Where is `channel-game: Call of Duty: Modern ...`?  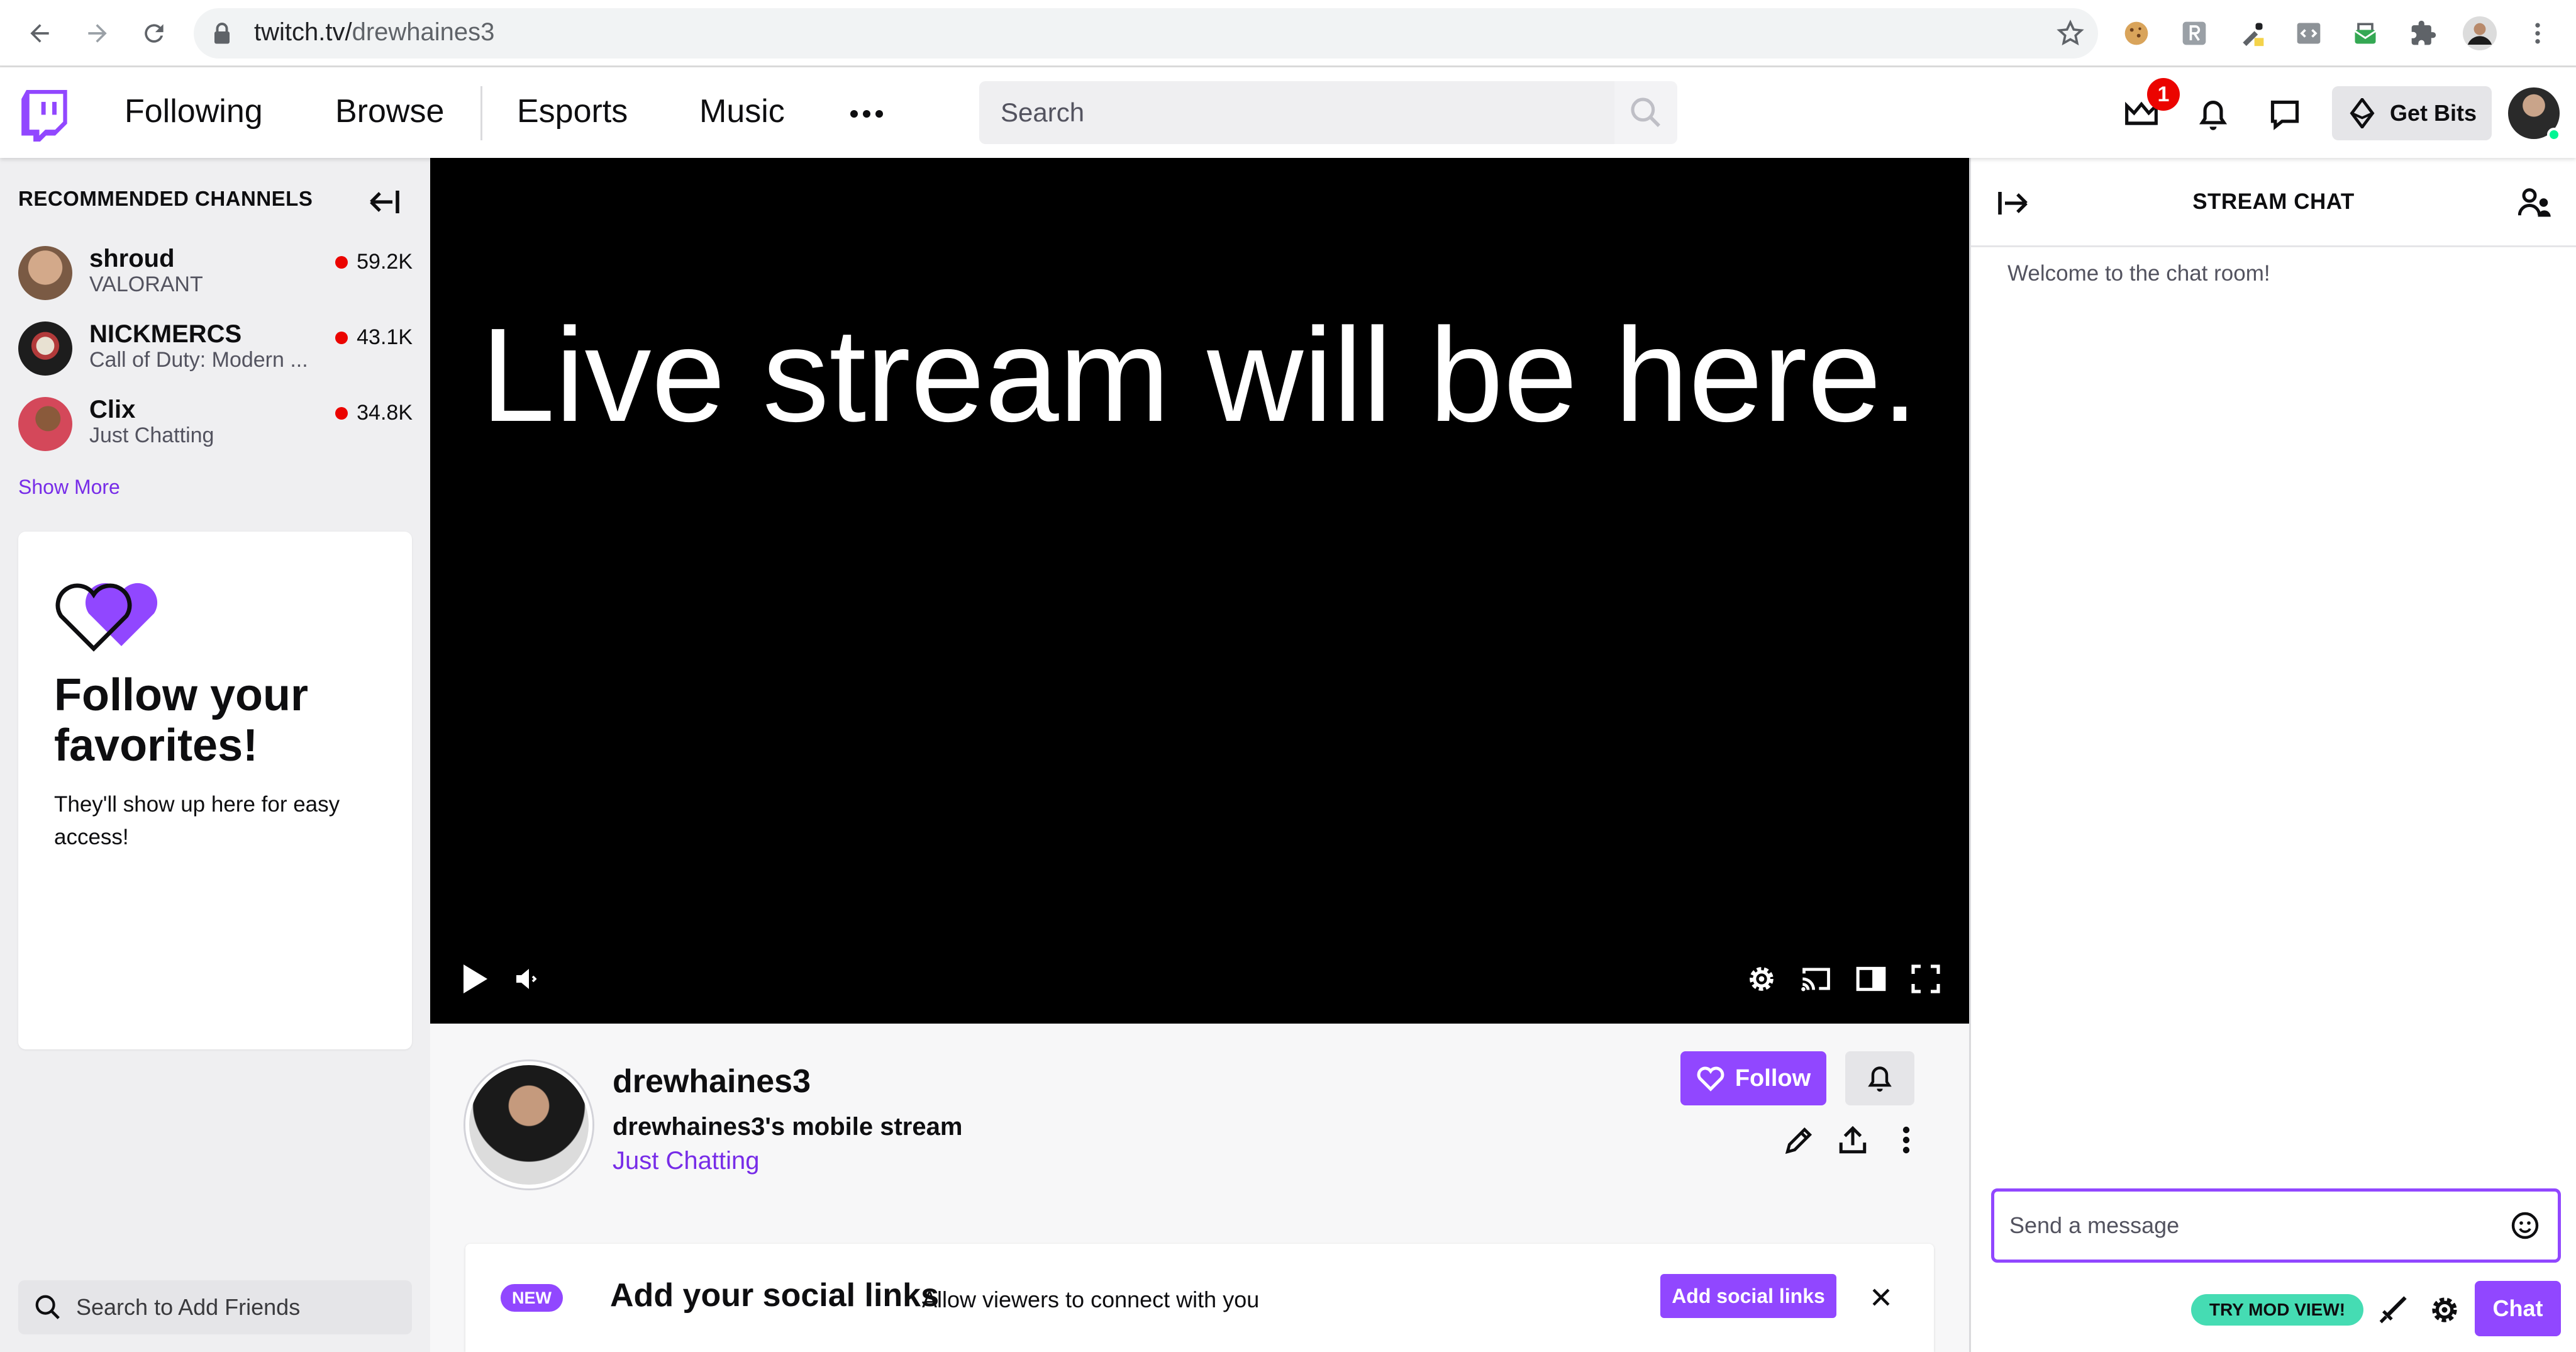
channel-game: Call of Duty: Modern ... is located at coordinates (198, 360).